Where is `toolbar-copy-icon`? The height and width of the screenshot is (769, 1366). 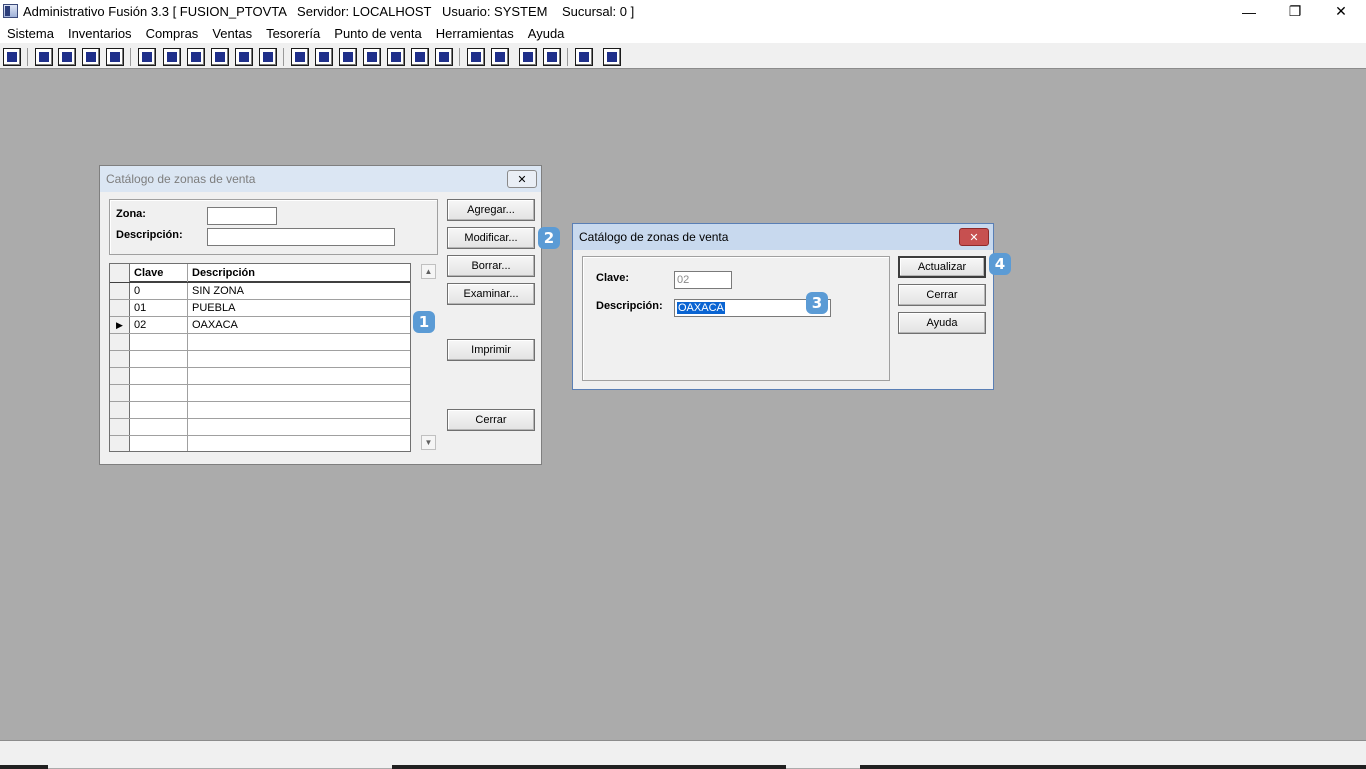 toolbar-copy-icon is located at coordinates (44, 57).